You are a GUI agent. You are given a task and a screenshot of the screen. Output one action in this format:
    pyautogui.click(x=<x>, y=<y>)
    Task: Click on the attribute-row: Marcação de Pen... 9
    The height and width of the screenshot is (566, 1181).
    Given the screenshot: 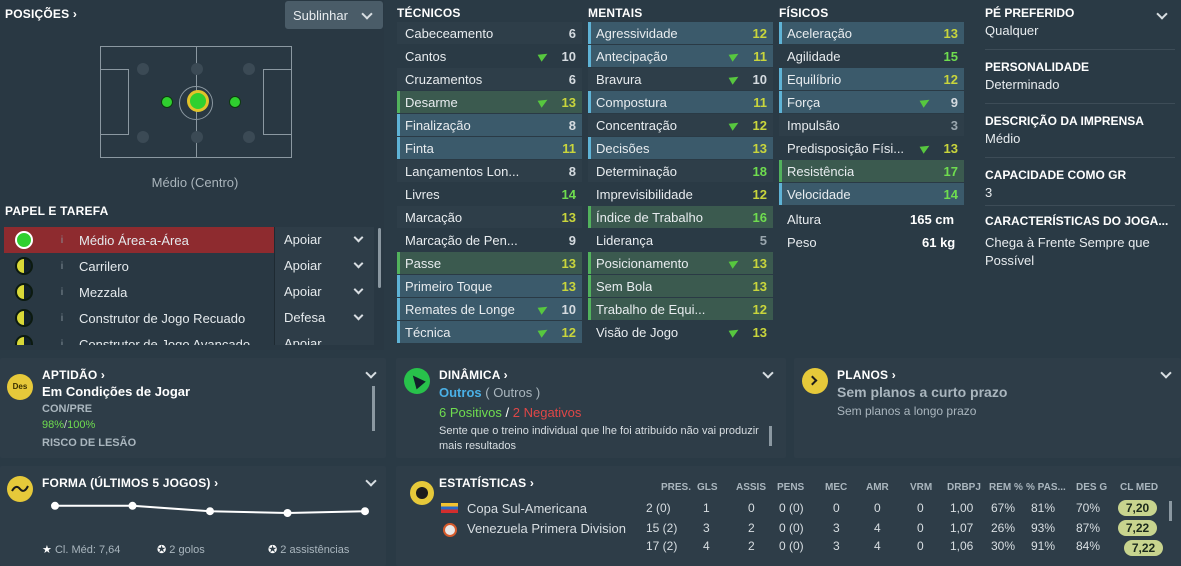 What is the action you would take?
    pyautogui.click(x=489, y=240)
    